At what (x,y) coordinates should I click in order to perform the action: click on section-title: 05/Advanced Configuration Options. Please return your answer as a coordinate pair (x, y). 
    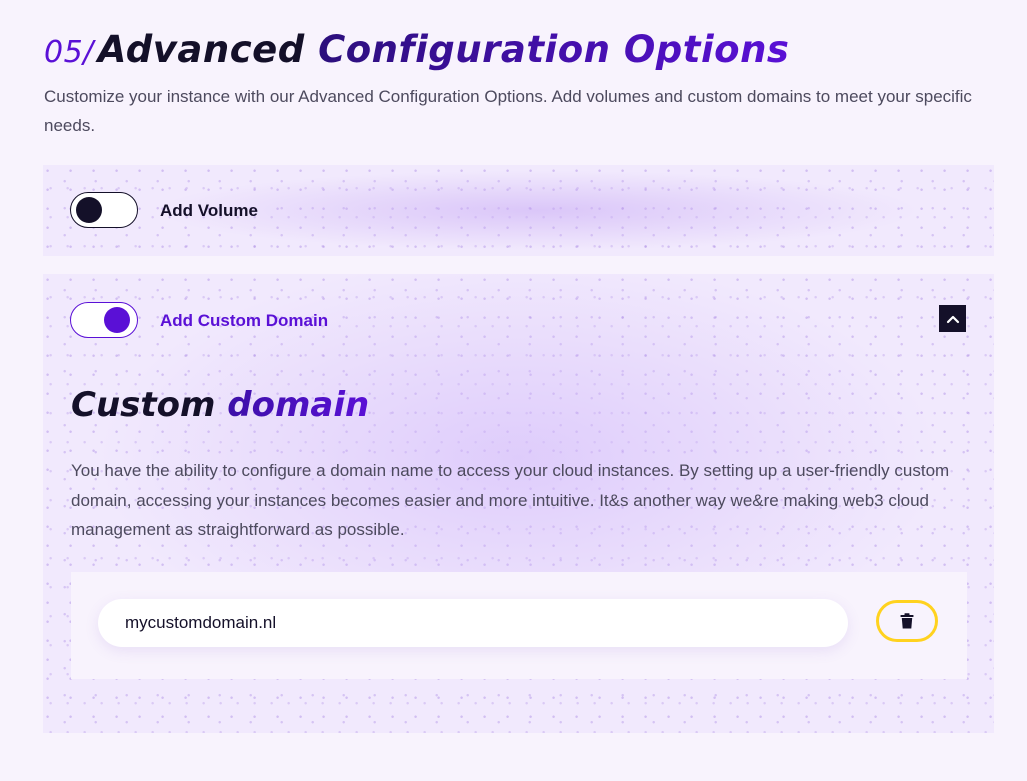
    Looking at the image, I should click on (416, 49).